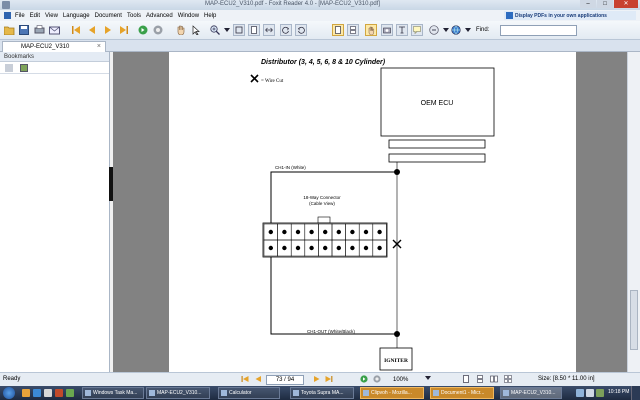 Image resolution: width=640 pixels, height=400 pixels. Describe the element at coordinates (210, 16) in the screenshot. I see `menu-help: Help` at that location.